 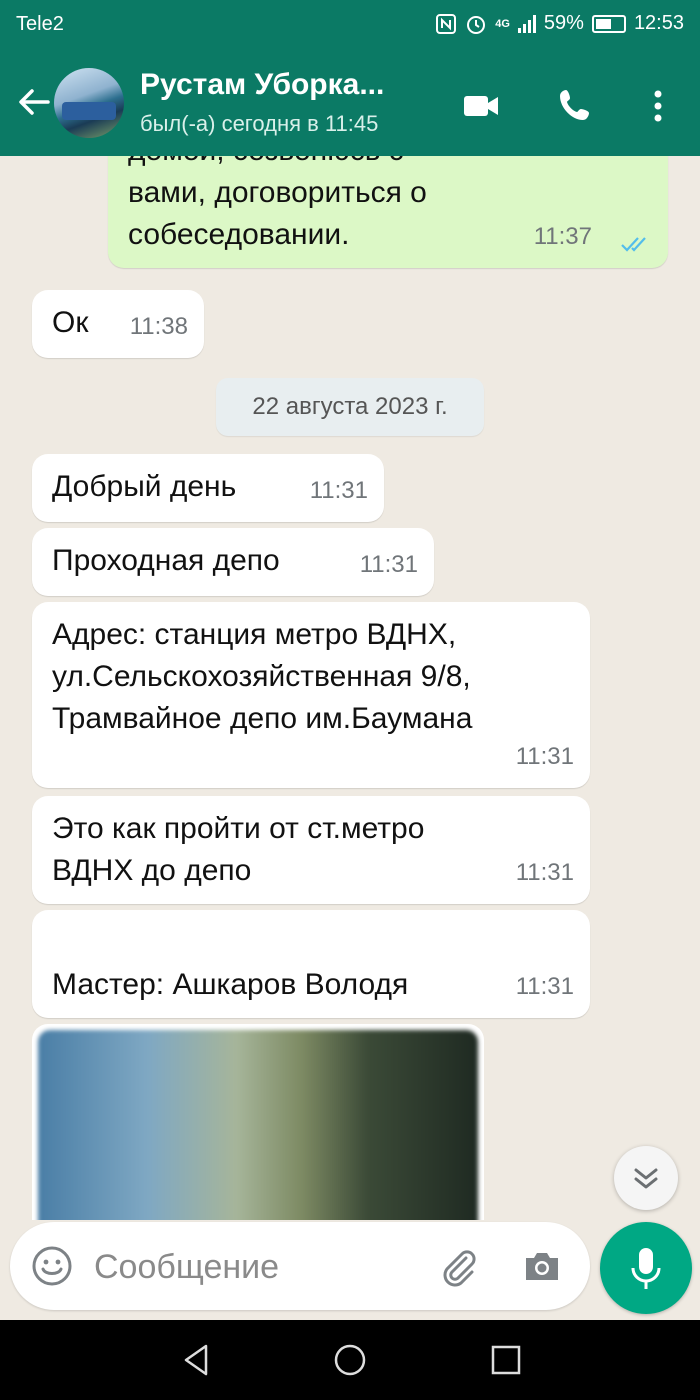 What do you see at coordinates (608, 23) in the screenshot?
I see `battery-icon` at bounding box center [608, 23].